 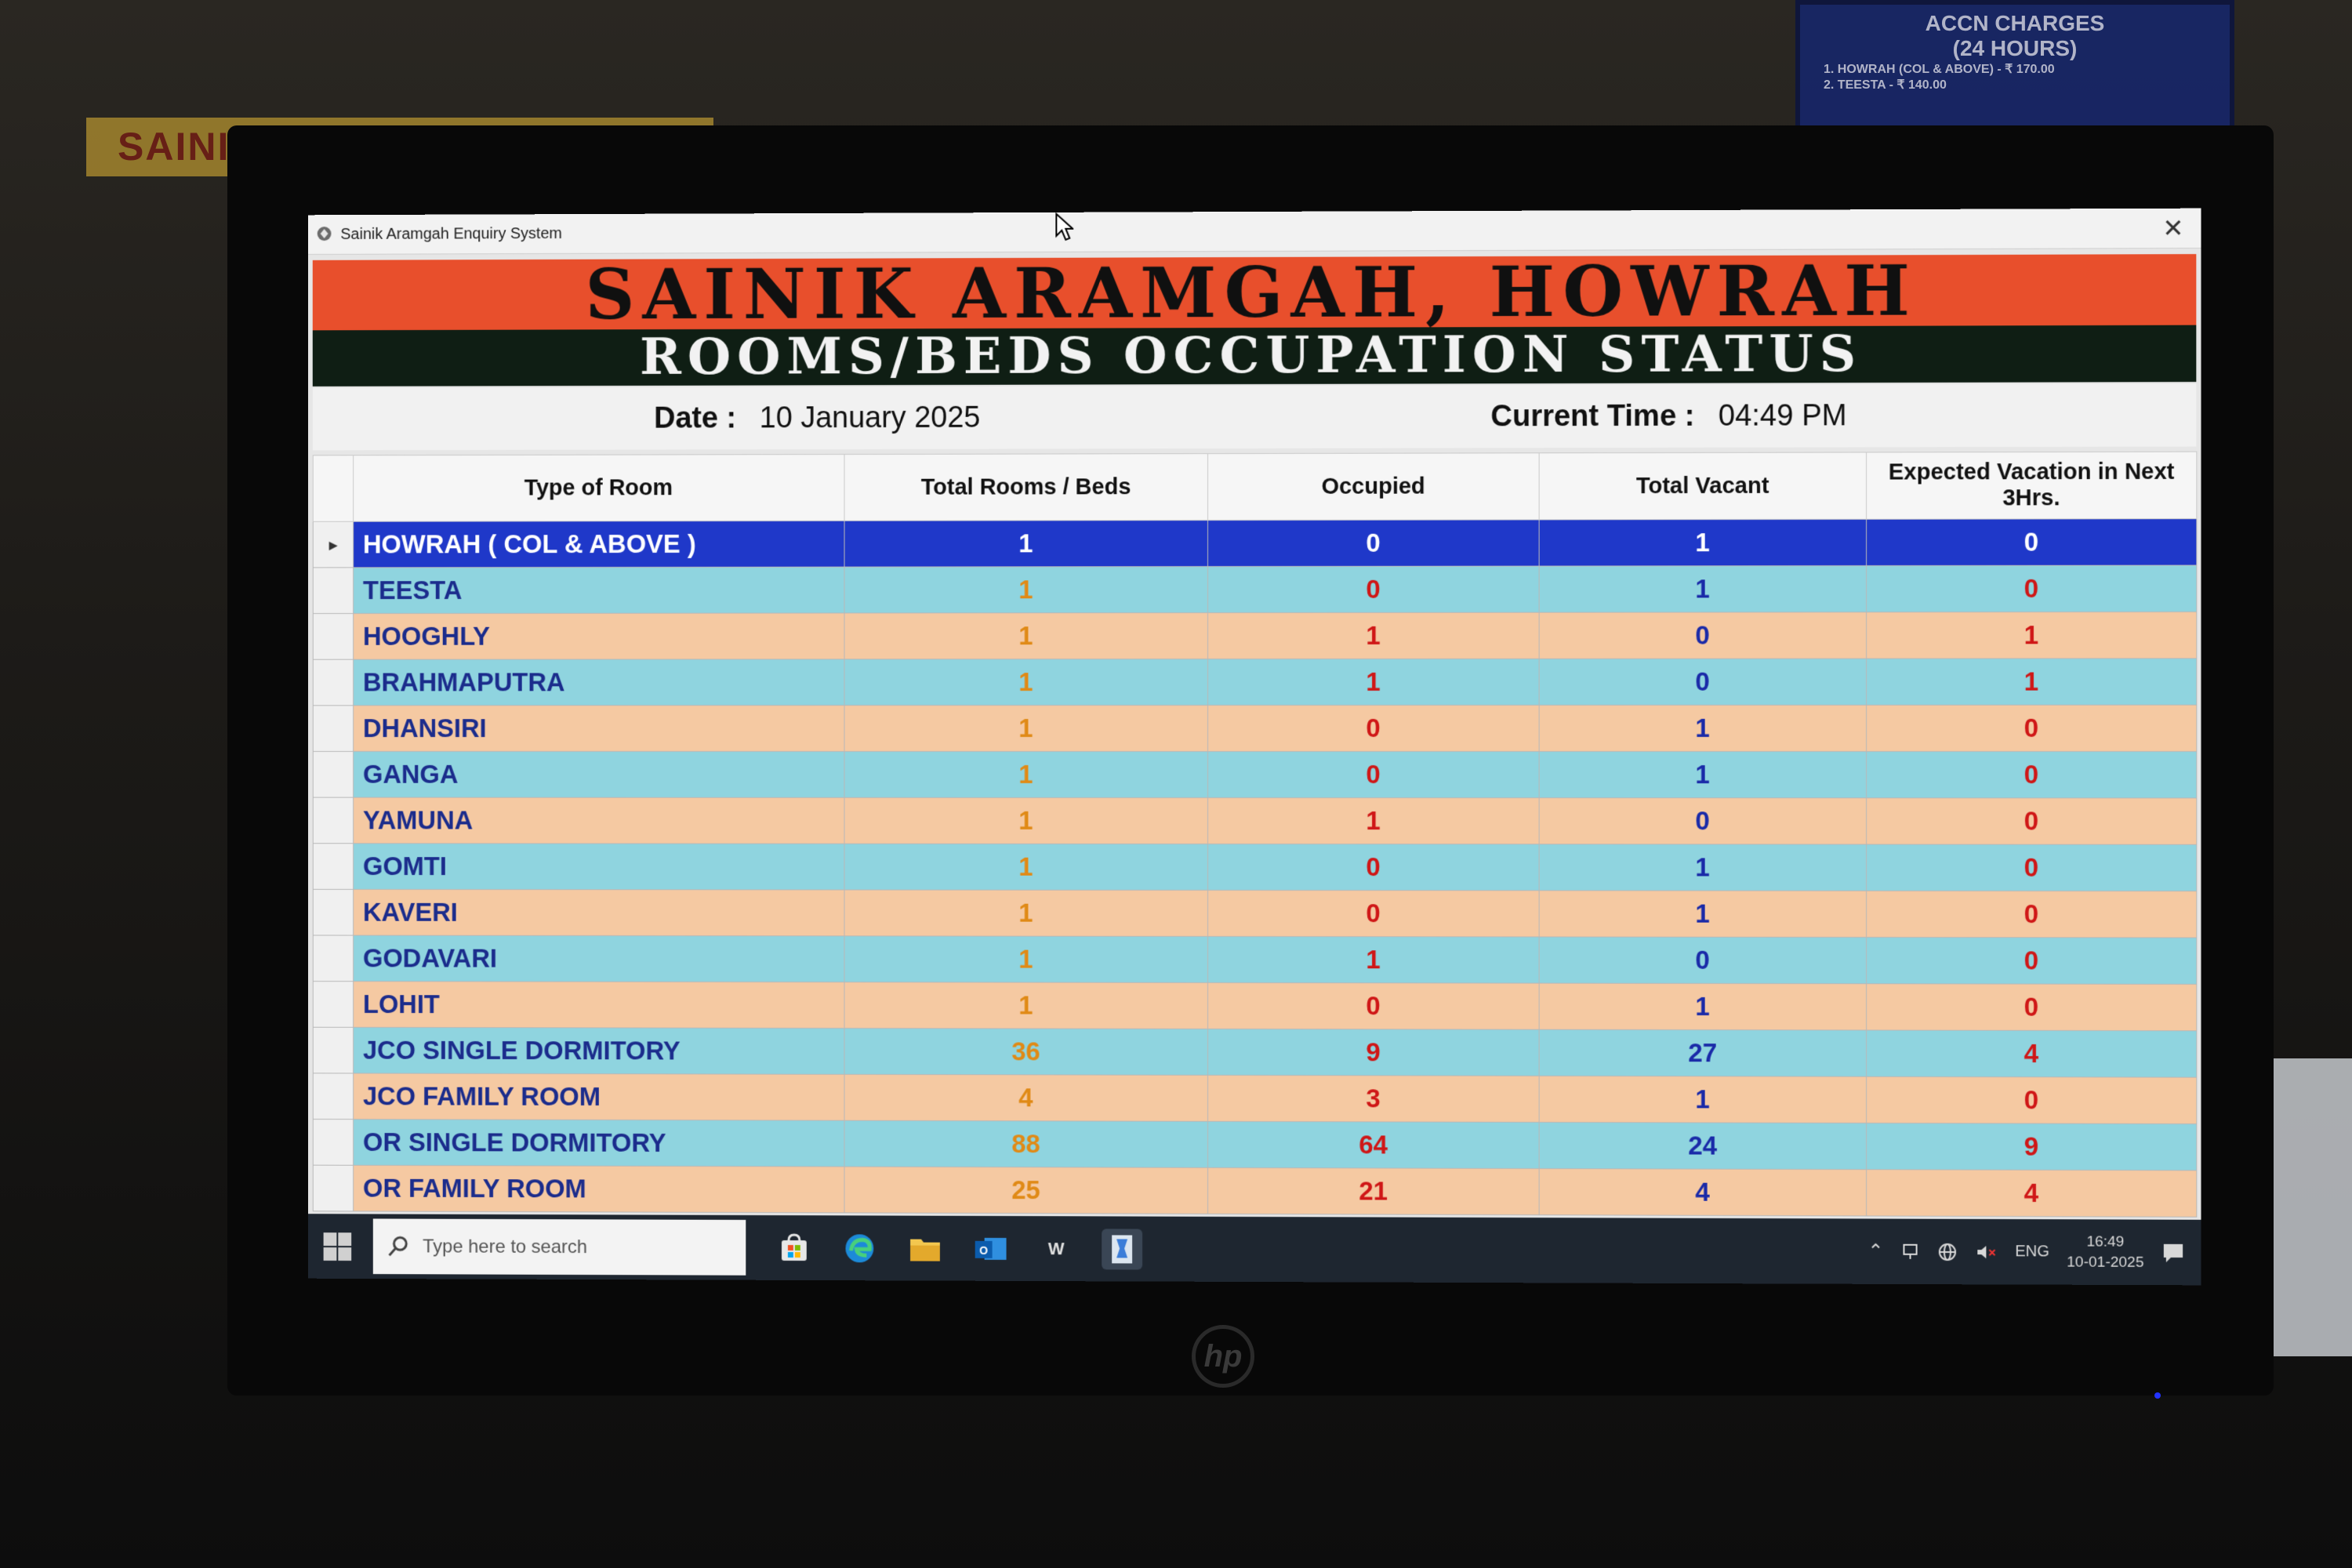 I want to click on table-row: DHANSIRI 1 0 1 0, so click(x=1255, y=728).